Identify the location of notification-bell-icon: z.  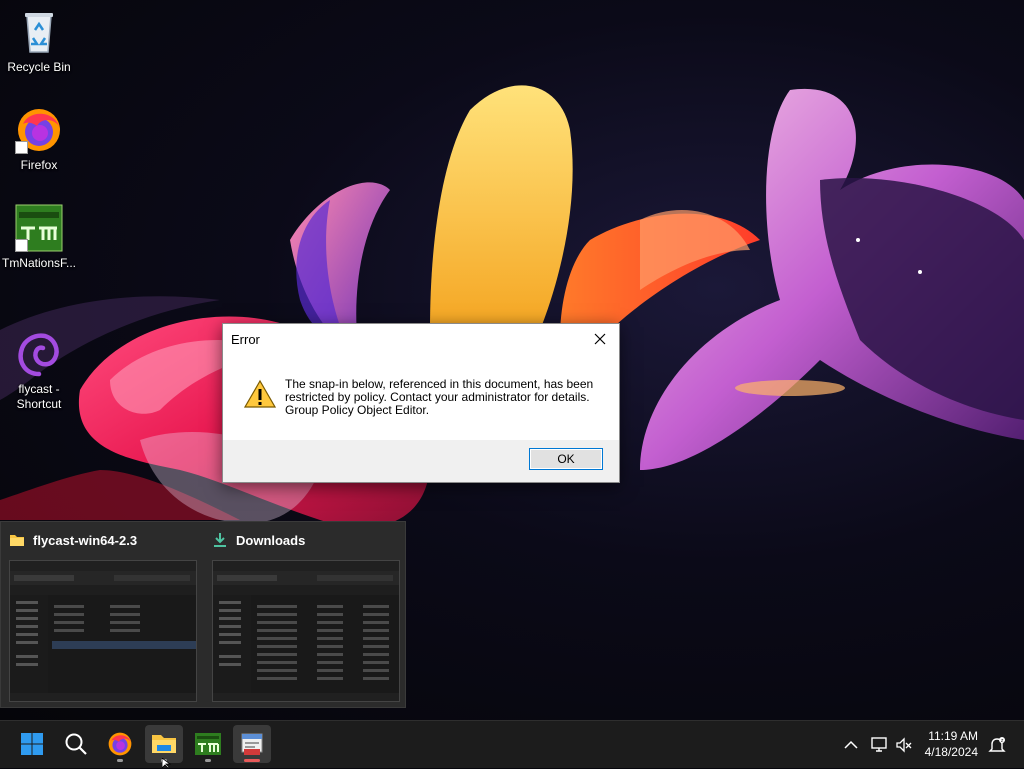
(997, 744).